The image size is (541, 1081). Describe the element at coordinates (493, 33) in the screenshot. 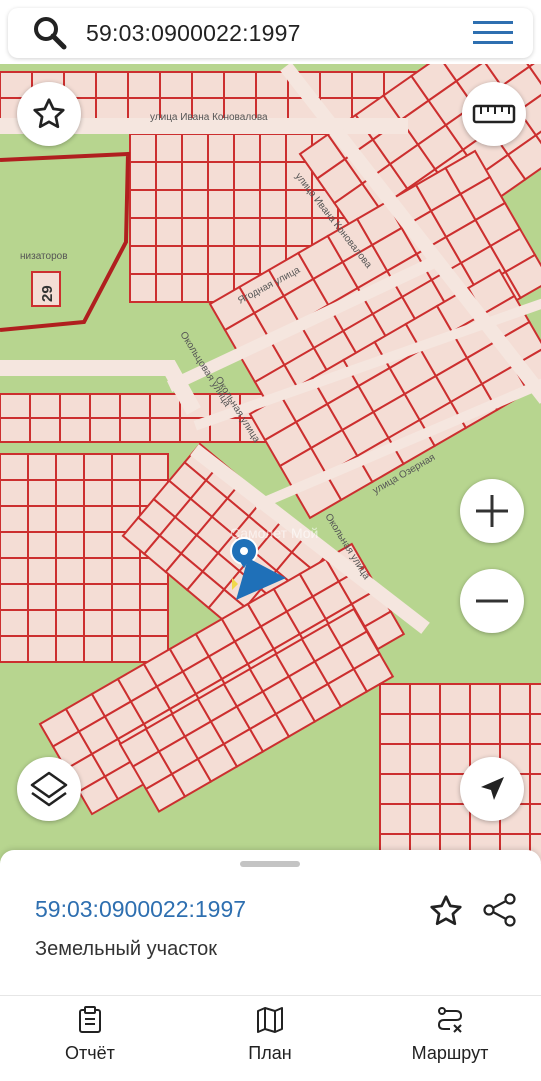

I see `menu-icon` at that location.